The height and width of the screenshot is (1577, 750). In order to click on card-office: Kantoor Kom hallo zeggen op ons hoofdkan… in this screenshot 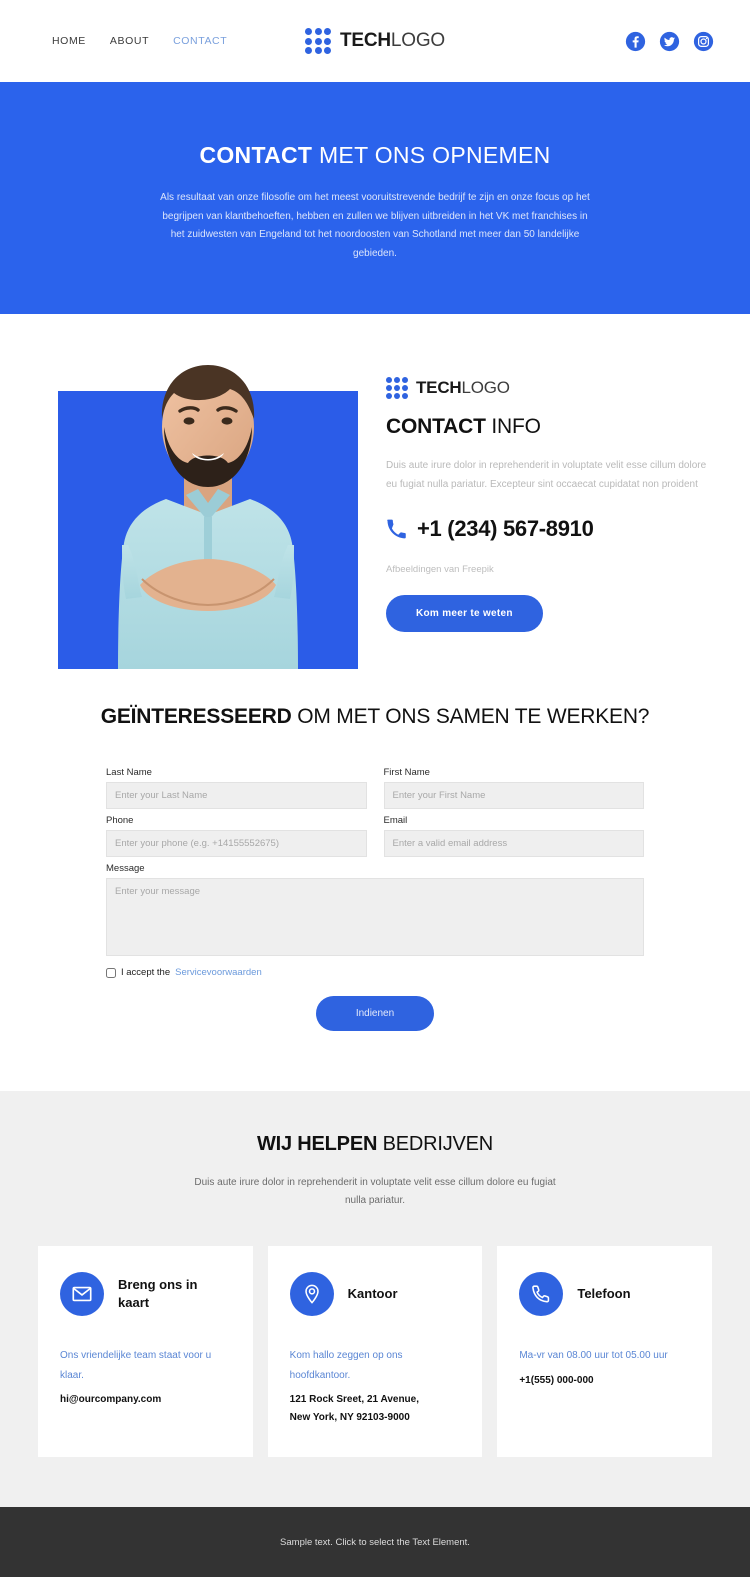, I will do `click(375, 1351)`.